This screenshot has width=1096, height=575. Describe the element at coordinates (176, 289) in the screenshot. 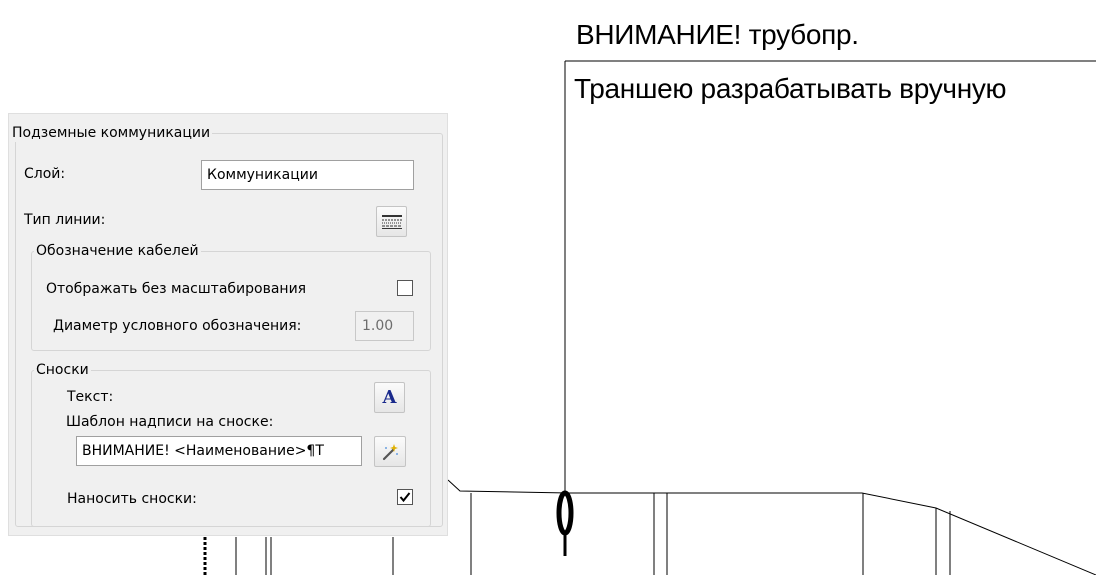

I see `no-scale-label: Отображать без масштабирования` at that location.